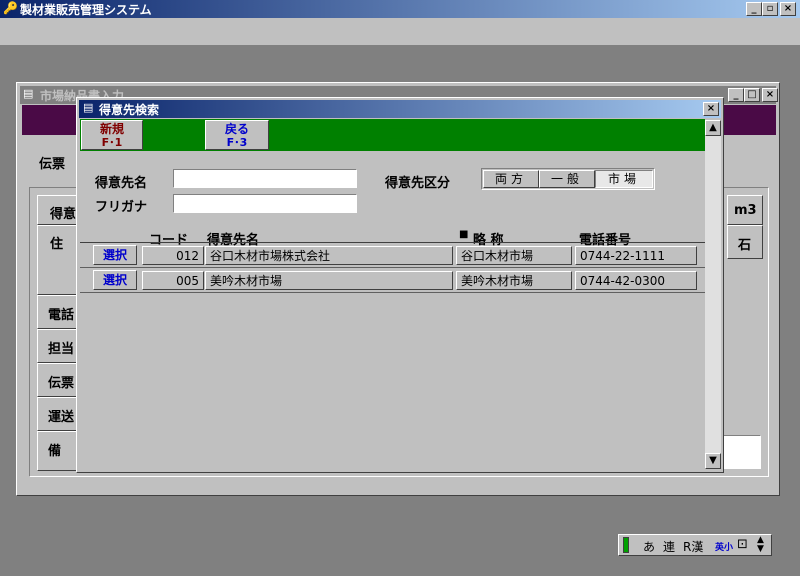 Image resolution: width=800 pixels, height=576 pixels. Describe the element at coordinates (57, 380) in the screenshot. I see `bg-label-denpyo2-box: 伝票` at that location.